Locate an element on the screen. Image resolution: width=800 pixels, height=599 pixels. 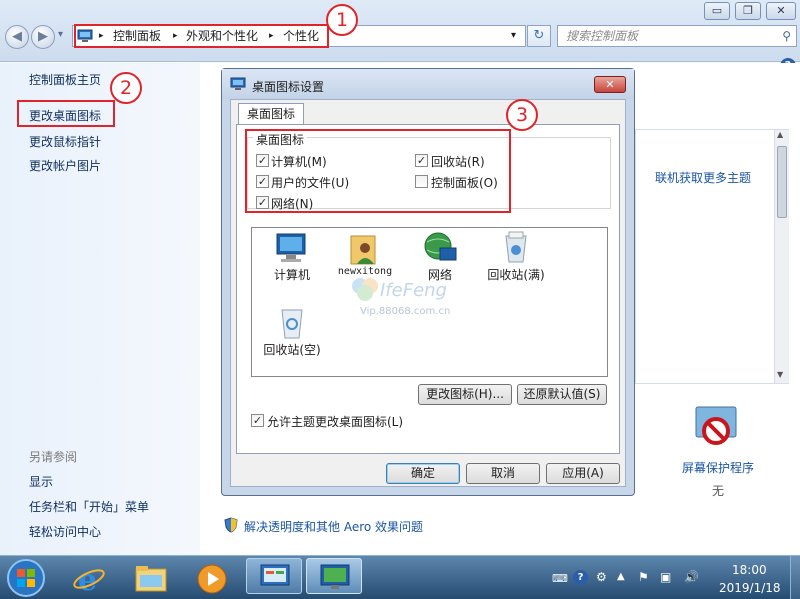
show-hidden-icons: ▲ is located at coordinates (621, 576).